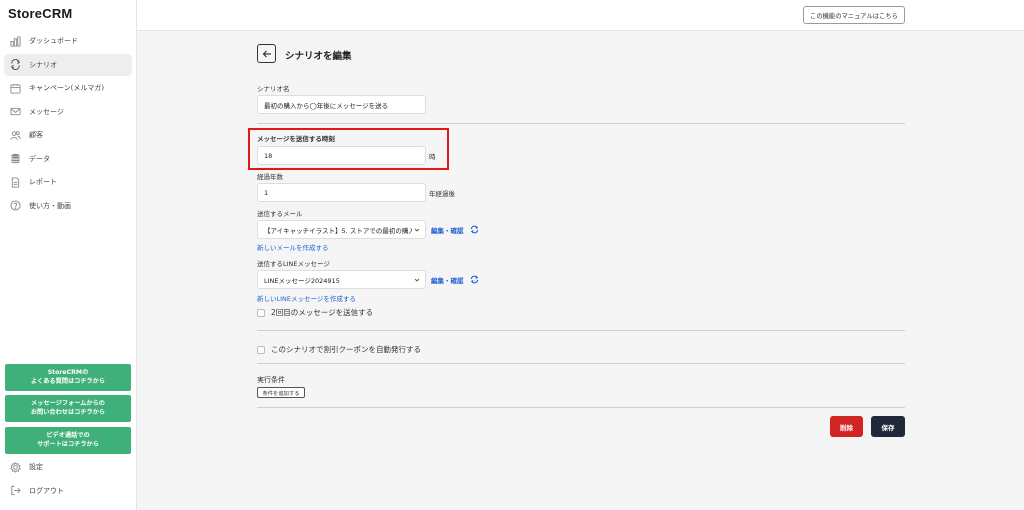 This screenshot has width=1024, height=510. Describe the element at coordinates (68, 135) in the screenshot. I see `sidebar-item-customers: 顧客` at that location.